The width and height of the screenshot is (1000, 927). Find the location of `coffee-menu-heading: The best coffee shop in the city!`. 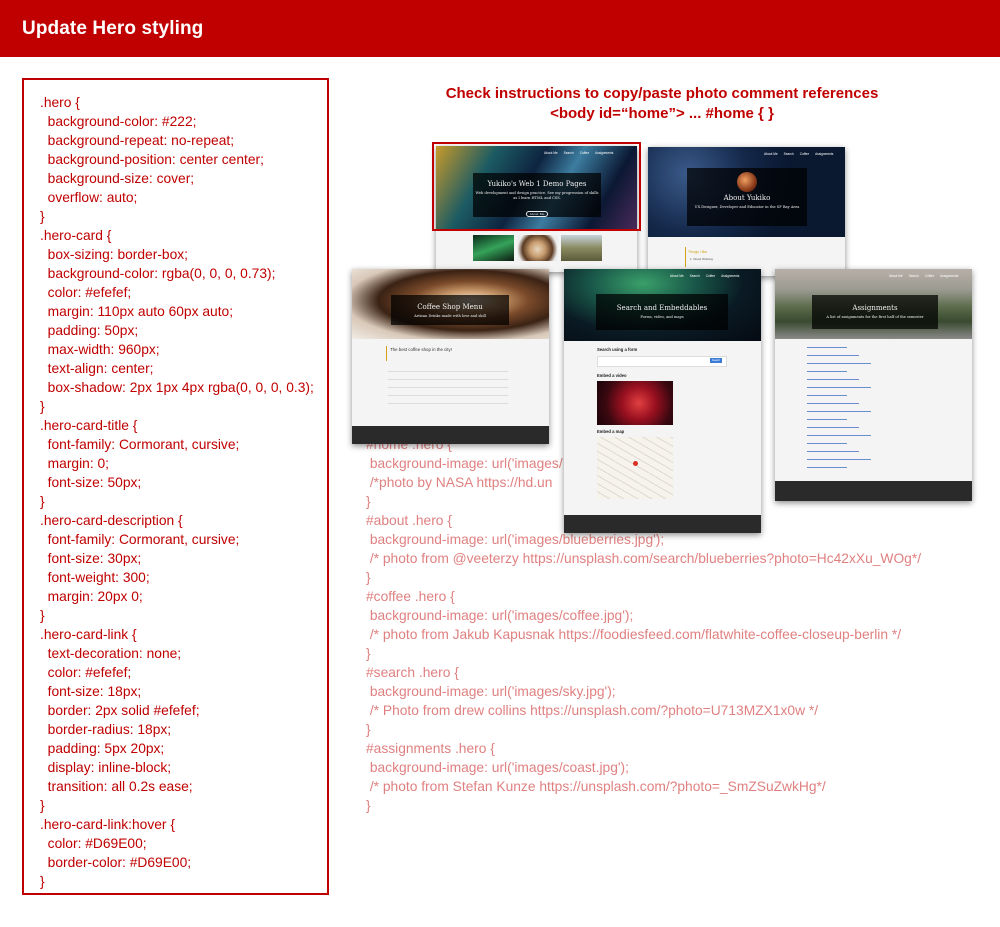

coffee-menu-heading: The best coffee shop in the city! is located at coordinates (421, 349).